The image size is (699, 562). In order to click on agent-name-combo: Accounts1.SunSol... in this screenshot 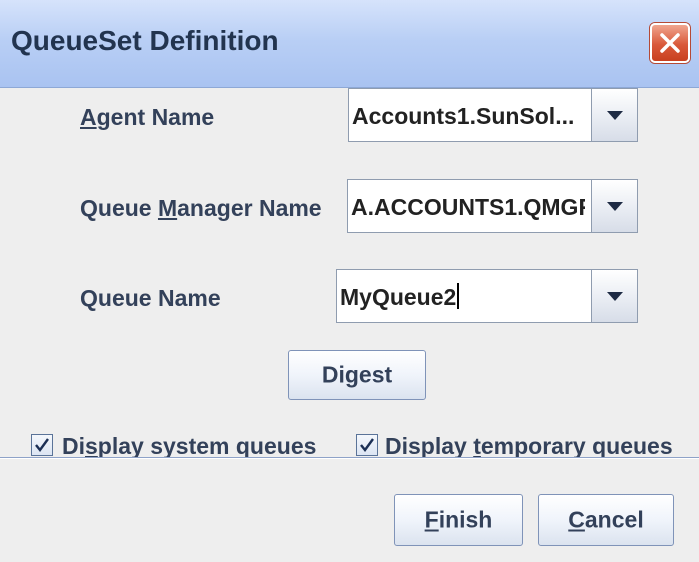, I will do `click(493, 115)`.